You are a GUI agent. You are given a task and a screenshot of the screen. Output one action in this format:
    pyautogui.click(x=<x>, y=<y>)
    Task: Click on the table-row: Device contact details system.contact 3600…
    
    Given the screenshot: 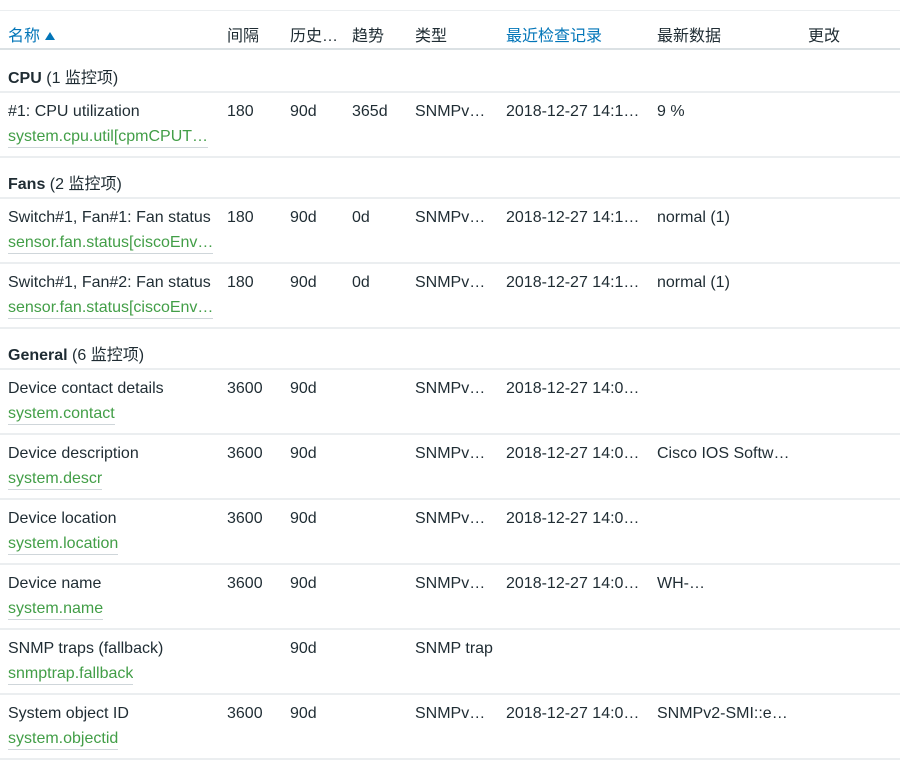 What is the action you would take?
    pyautogui.click(x=450, y=402)
    